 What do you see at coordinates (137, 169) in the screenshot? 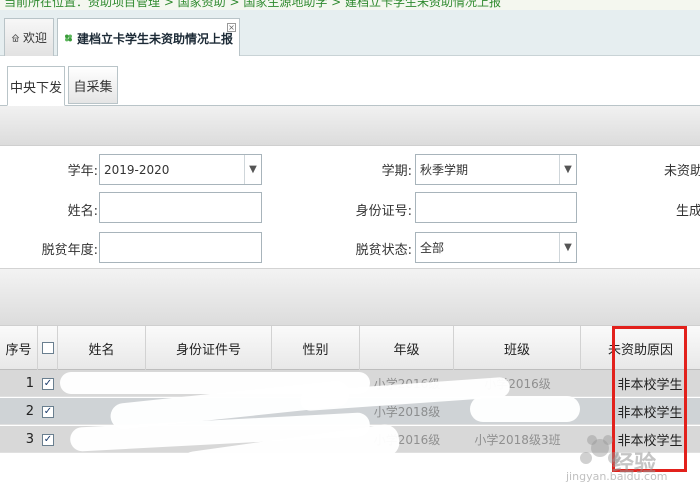
I see `school-year-value: 2019-2020` at bounding box center [137, 169].